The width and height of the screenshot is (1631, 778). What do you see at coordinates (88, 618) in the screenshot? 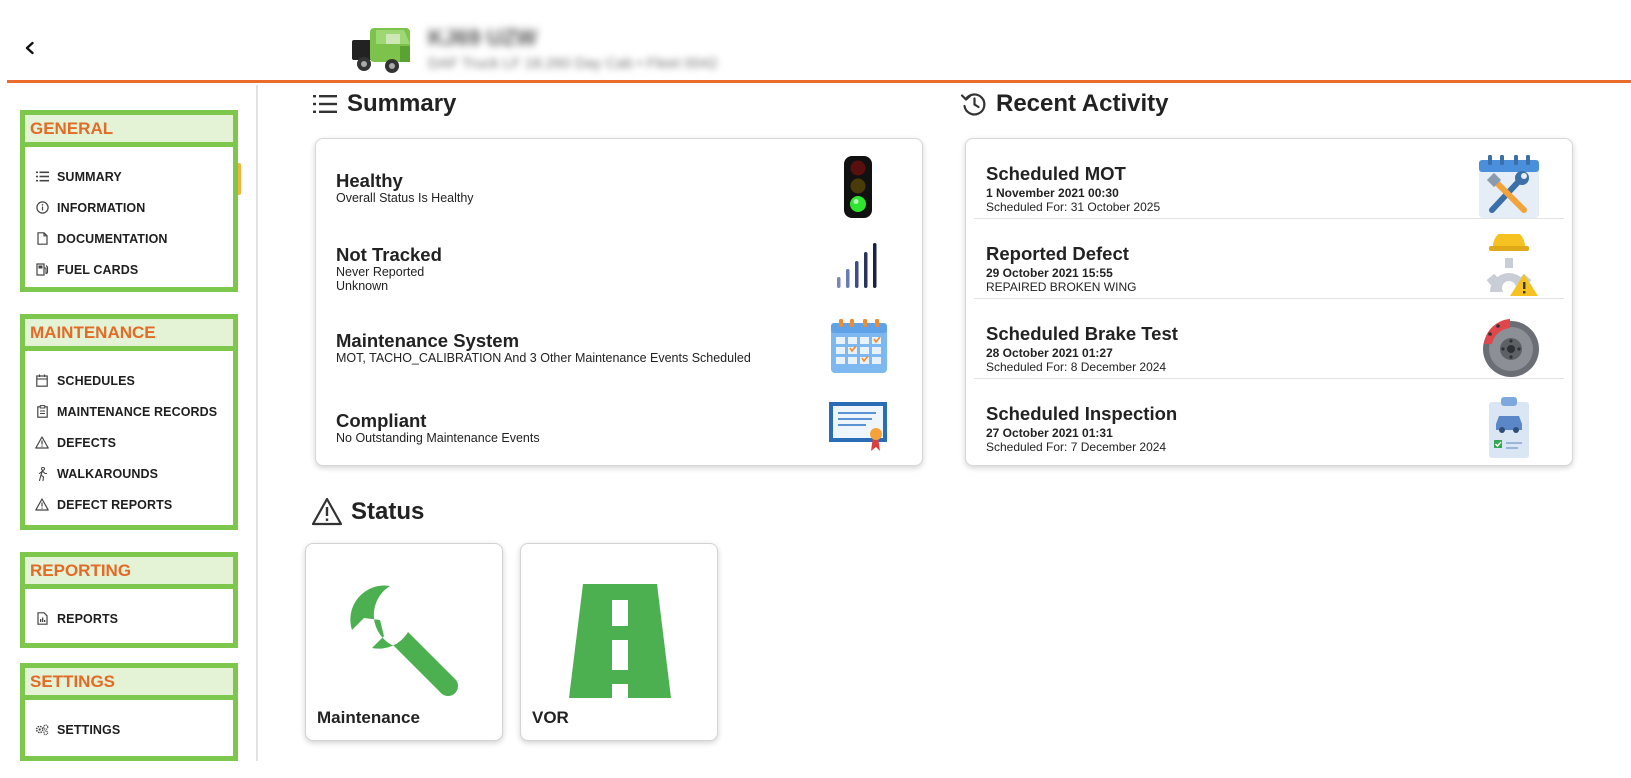
I see `sidebar-item-label: REPORTS` at bounding box center [88, 618].